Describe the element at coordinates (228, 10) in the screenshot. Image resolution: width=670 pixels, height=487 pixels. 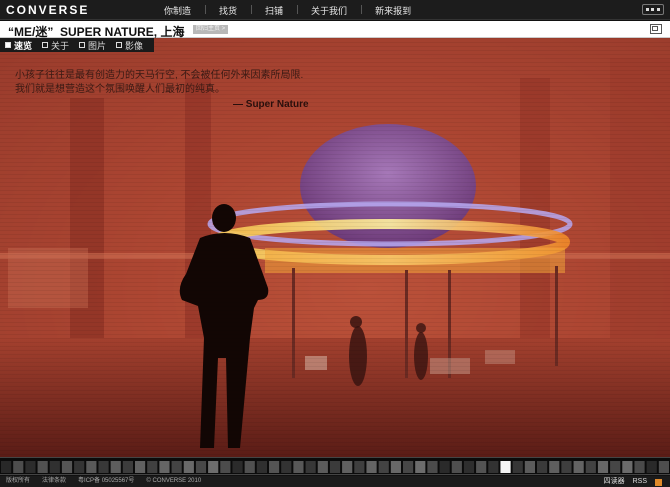
I see `nav-item-find: 找货` at that location.